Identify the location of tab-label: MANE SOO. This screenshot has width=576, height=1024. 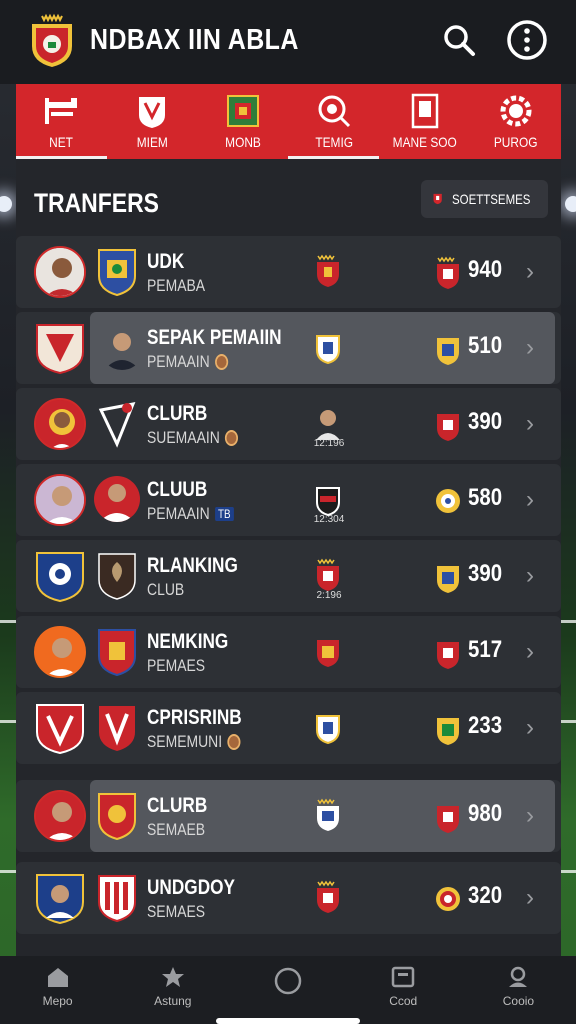
(424, 142).